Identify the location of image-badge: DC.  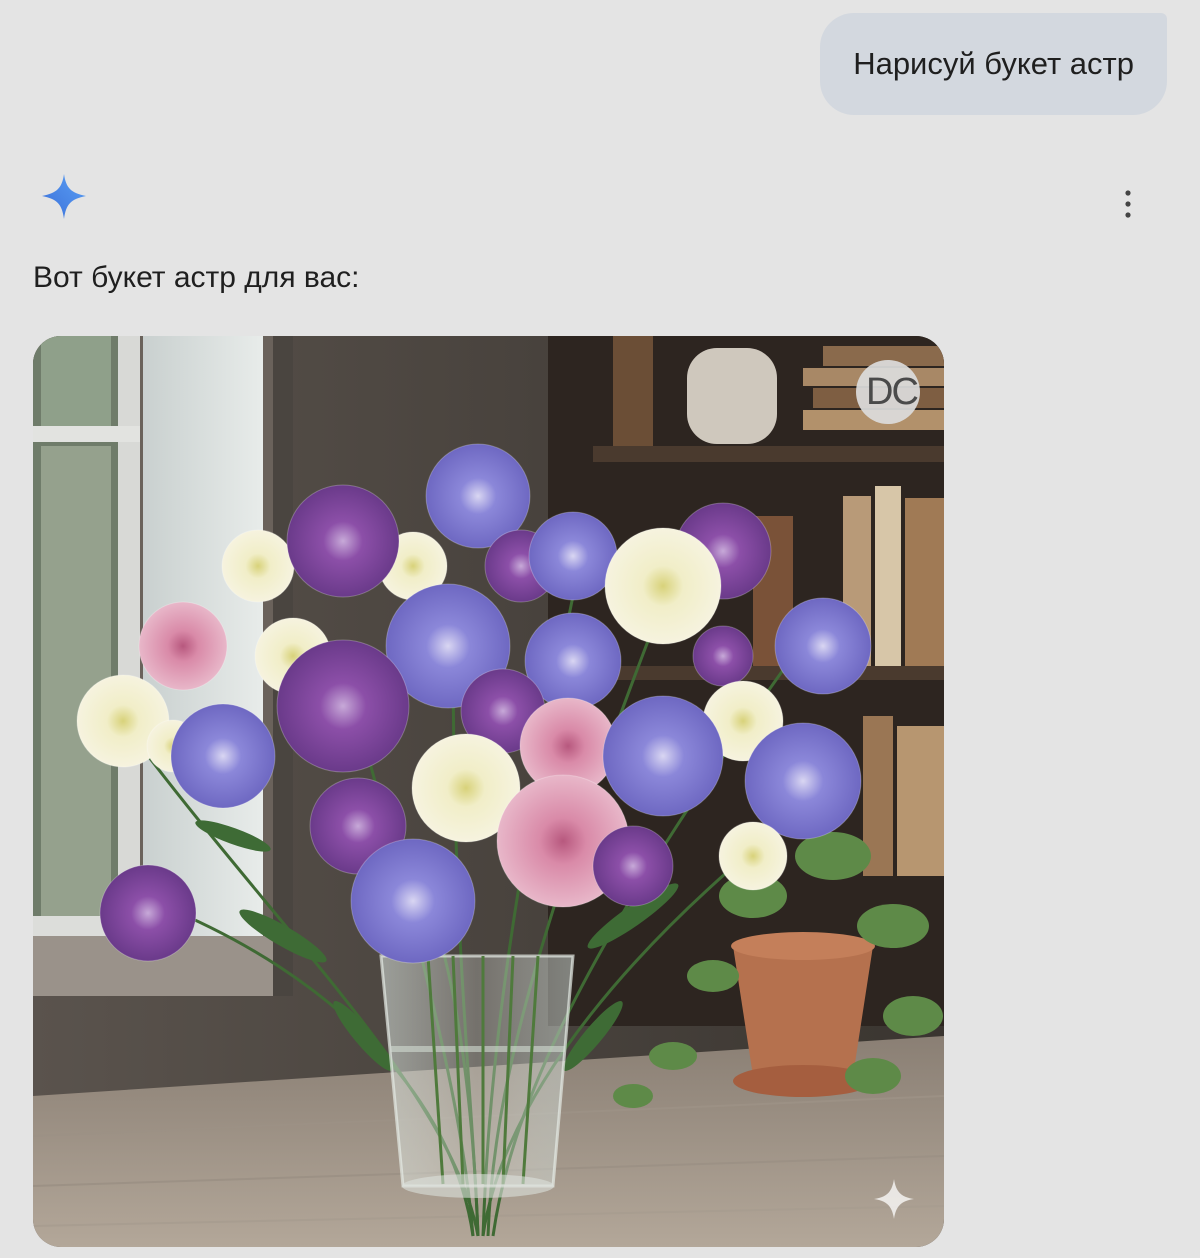
(888, 392).